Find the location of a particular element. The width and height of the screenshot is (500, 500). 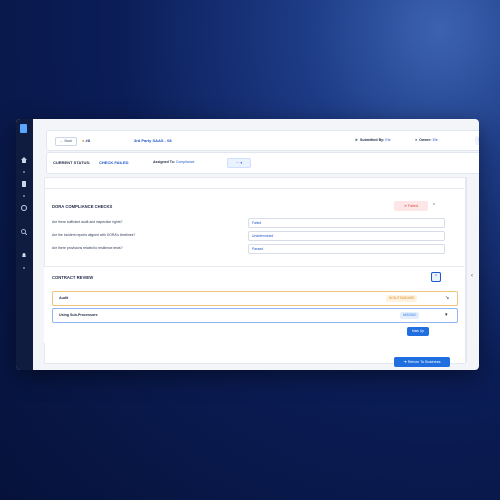

owner-label: Owner: is located at coordinates (425, 140).